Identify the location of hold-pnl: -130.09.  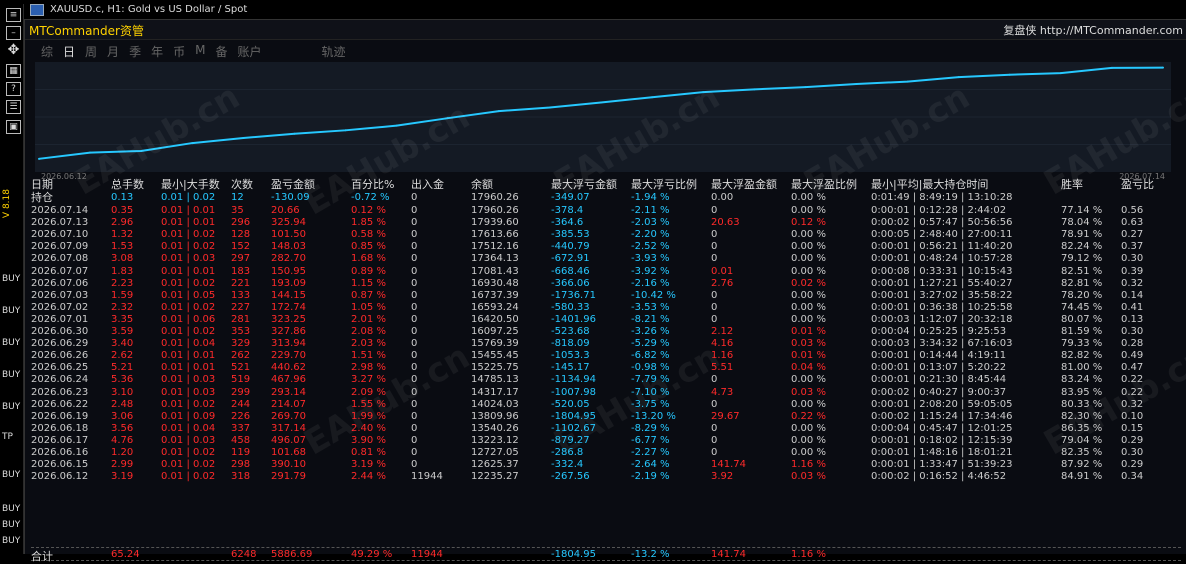
(290, 197).